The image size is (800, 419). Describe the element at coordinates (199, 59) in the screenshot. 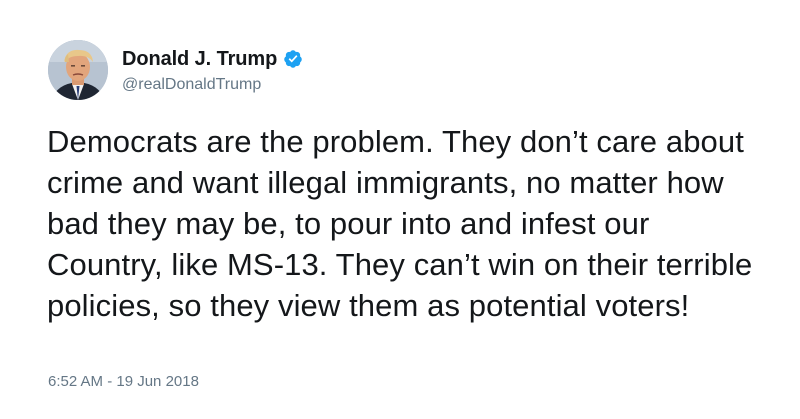

I see `author-display-name: Donald J. Trump` at that location.